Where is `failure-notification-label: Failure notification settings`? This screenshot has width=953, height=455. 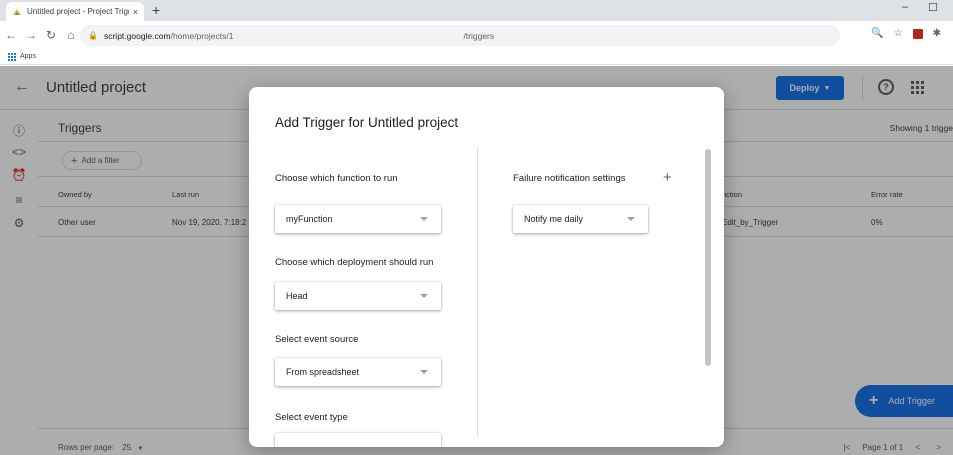 failure-notification-label: Failure notification settings is located at coordinates (569, 178).